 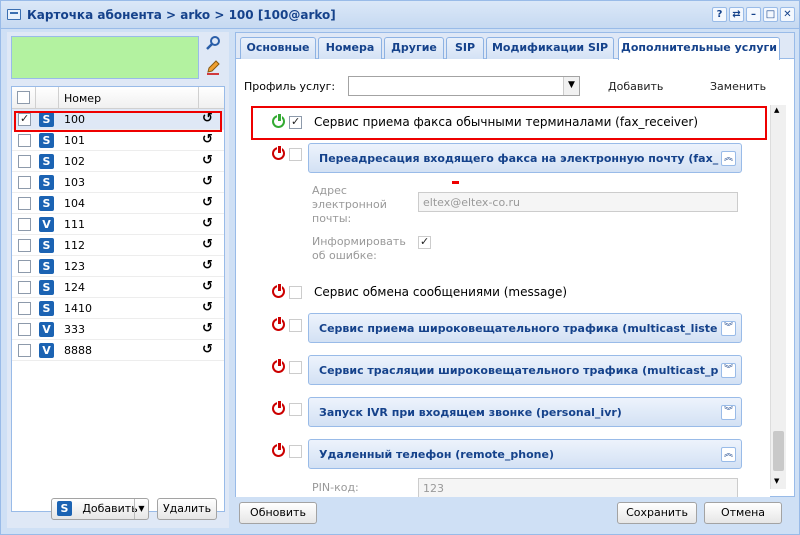 I want to click on subscriber-number: 124, so click(x=74, y=287).